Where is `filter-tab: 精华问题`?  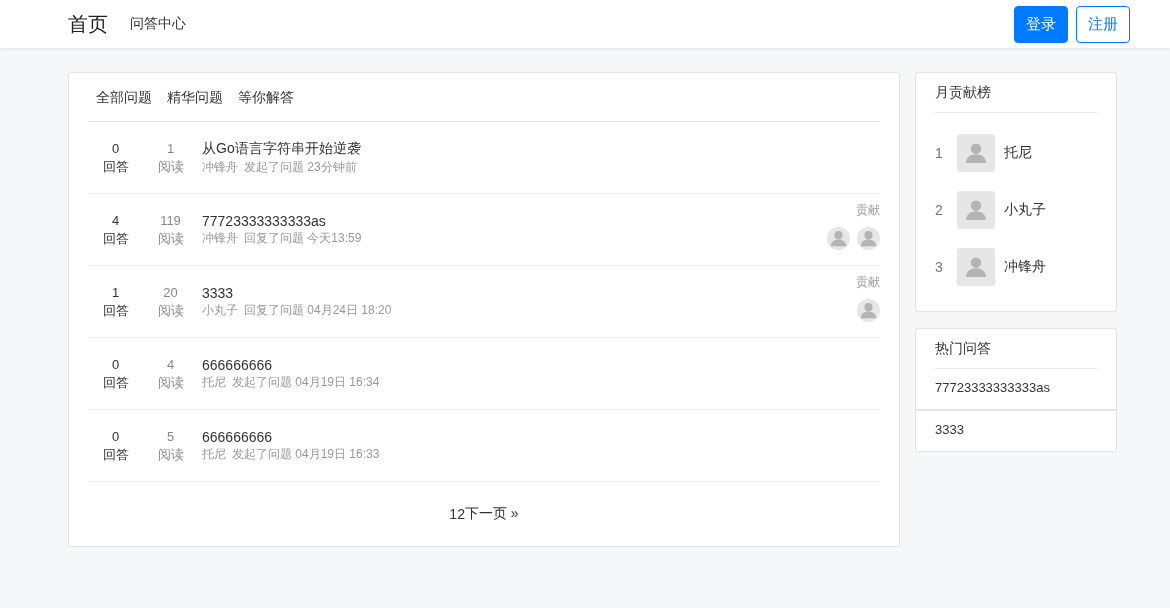 filter-tab: 精华问题 is located at coordinates (195, 97).